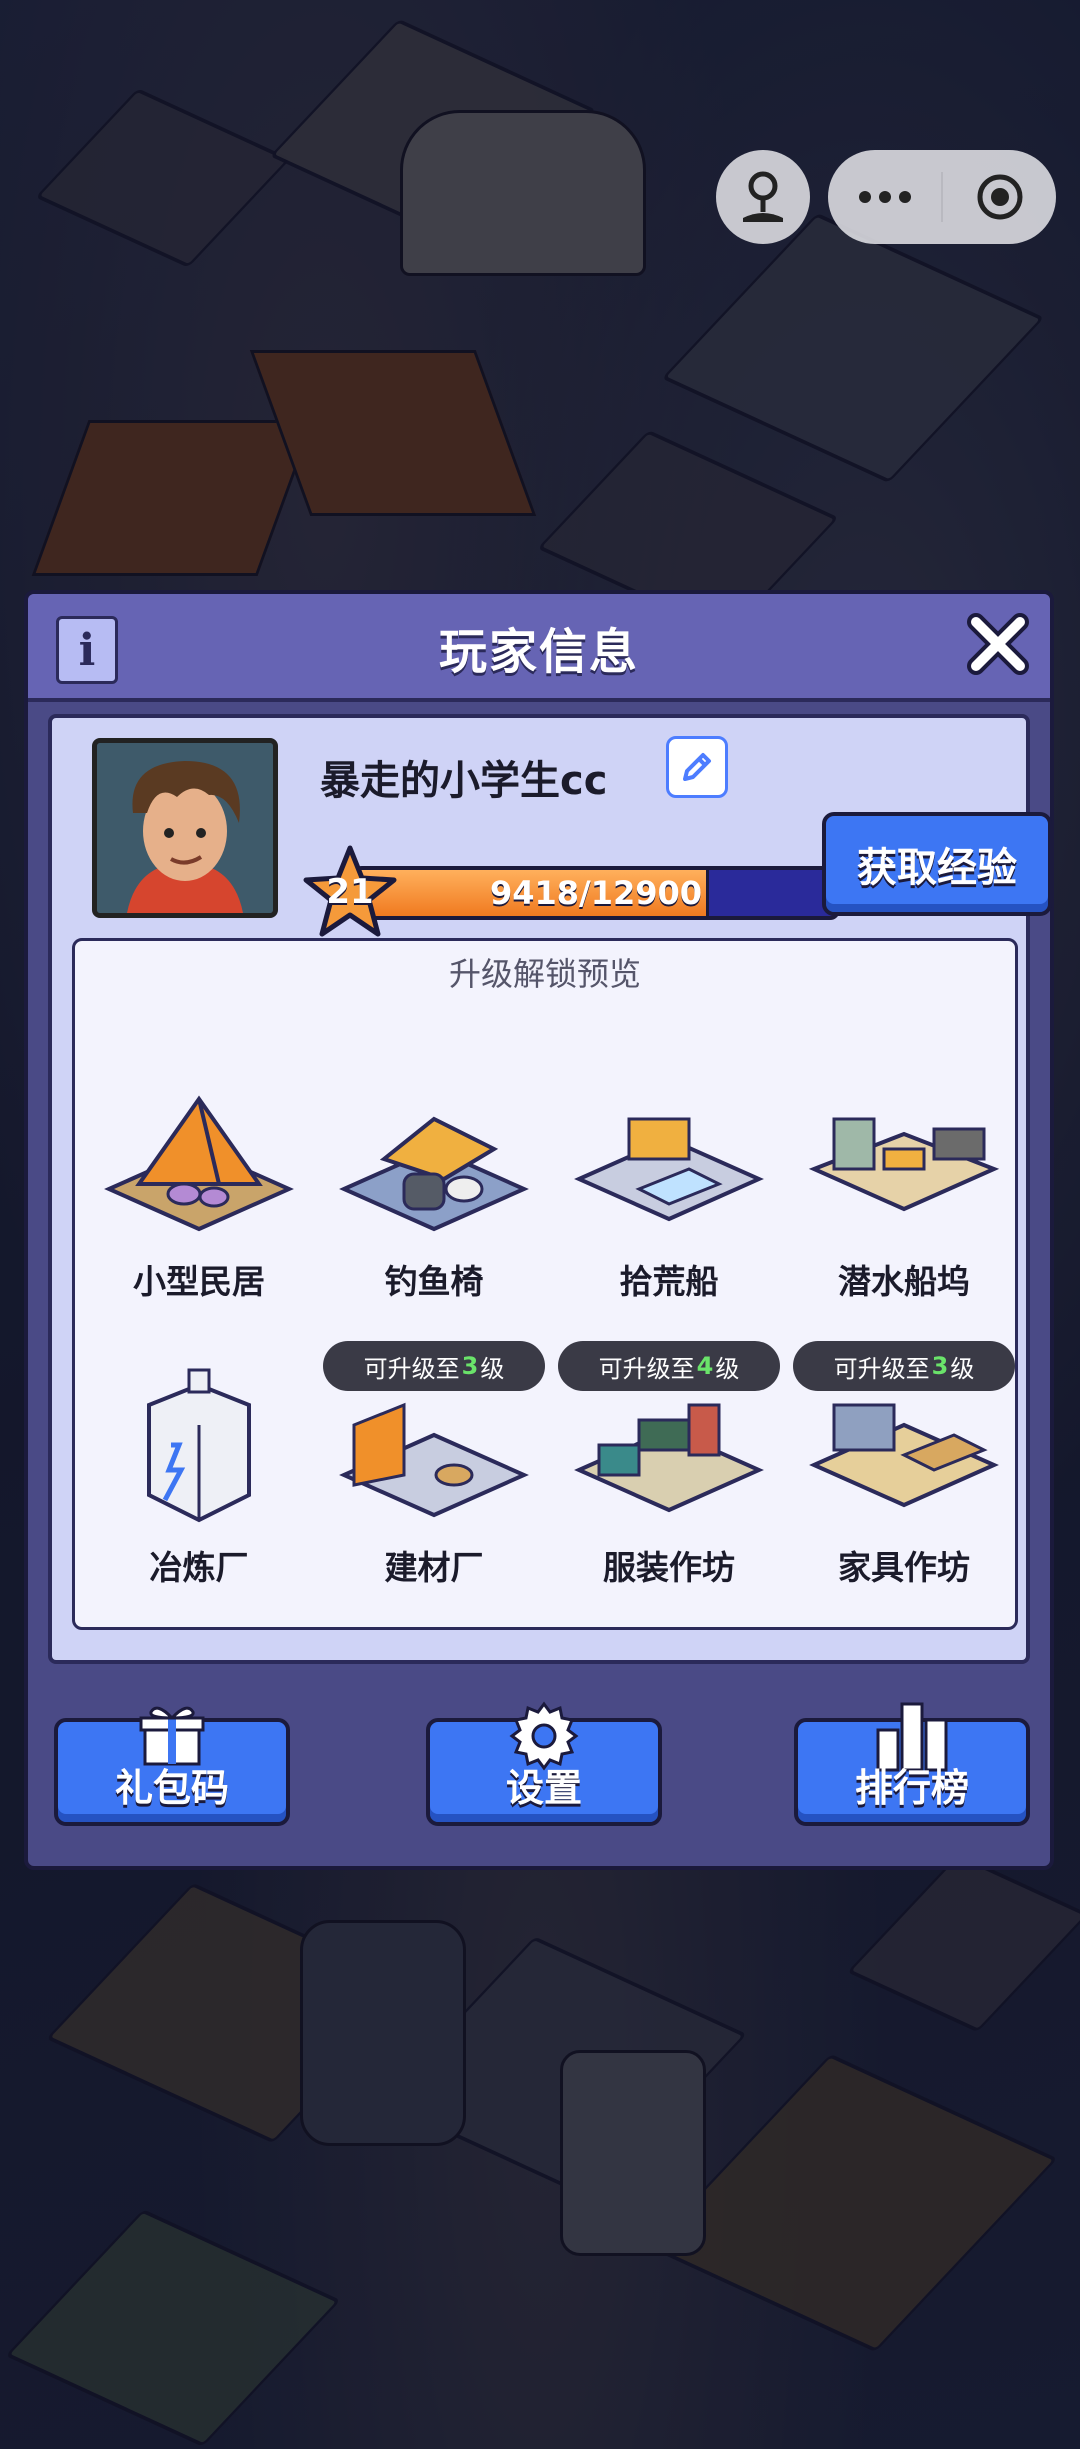 This screenshot has height=2449, width=1080. What do you see at coordinates (669, 1567) in the screenshot?
I see `item-label: 服装作坊` at bounding box center [669, 1567].